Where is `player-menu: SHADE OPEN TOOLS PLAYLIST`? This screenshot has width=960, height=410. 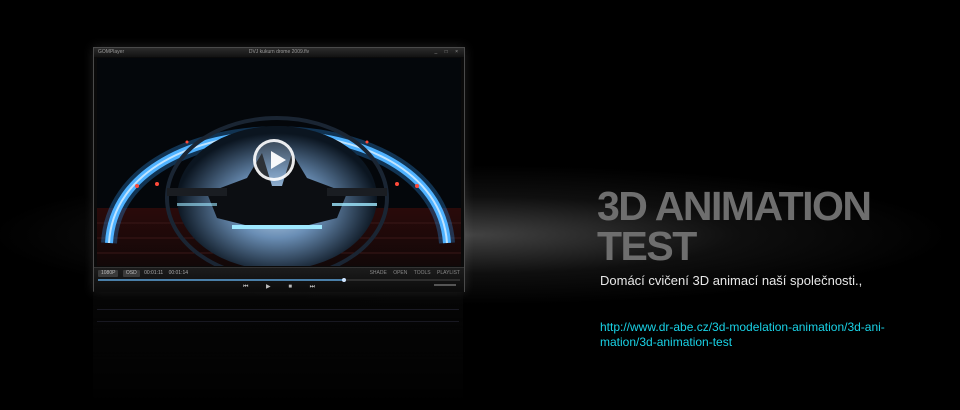 player-menu: SHADE OPEN TOOLS PLAYLIST is located at coordinates (412, 273).